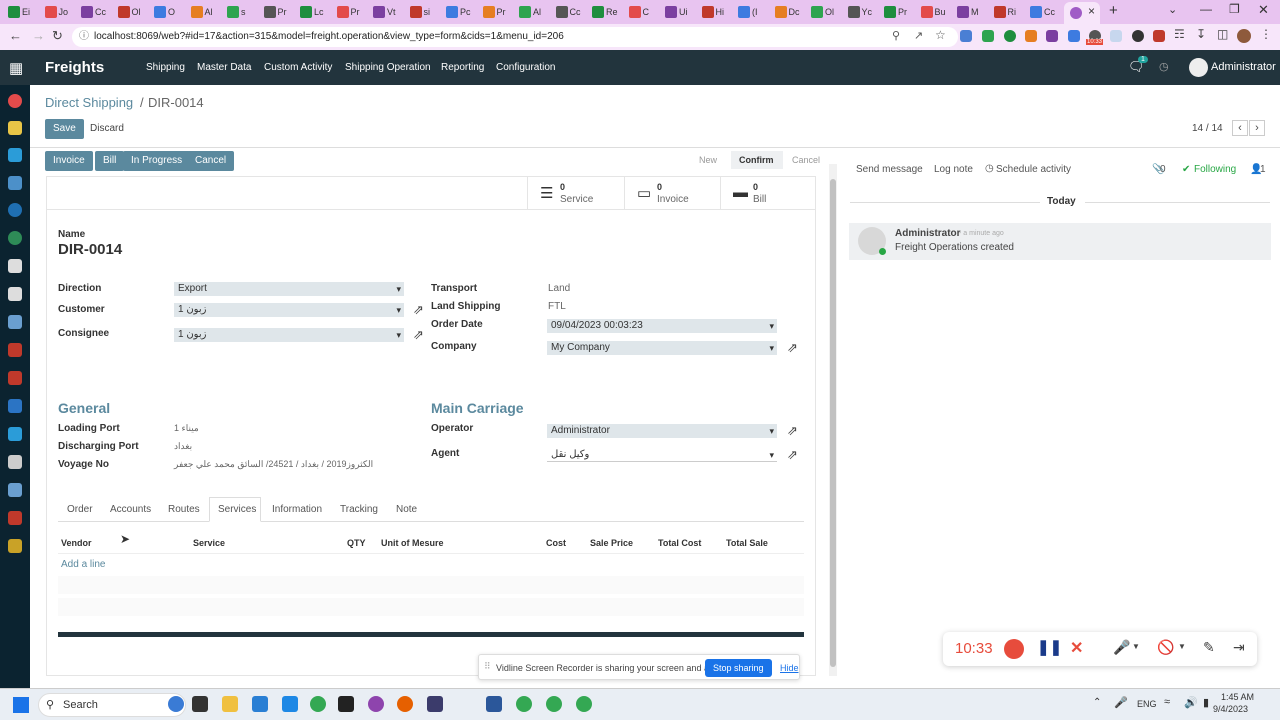  What do you see at coordinates (186, 428) in the screenshot?
I see `loading-port-value: ميناء 1` at bounding box center [186, 428].